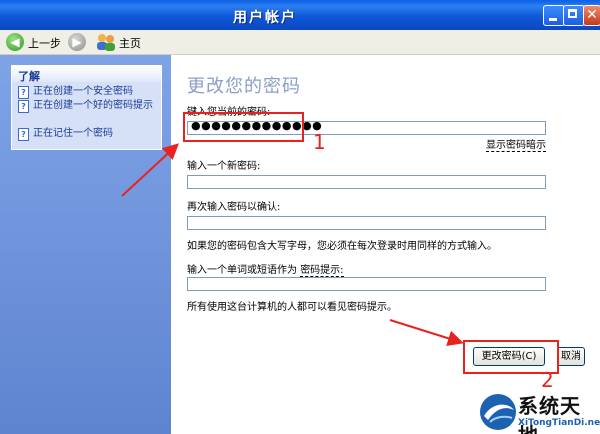  What do you see at coordinates (559, 423) in the screenshot?
I see `watermark-url: XiTongTianDi.net` at bounding box center [559, 423].